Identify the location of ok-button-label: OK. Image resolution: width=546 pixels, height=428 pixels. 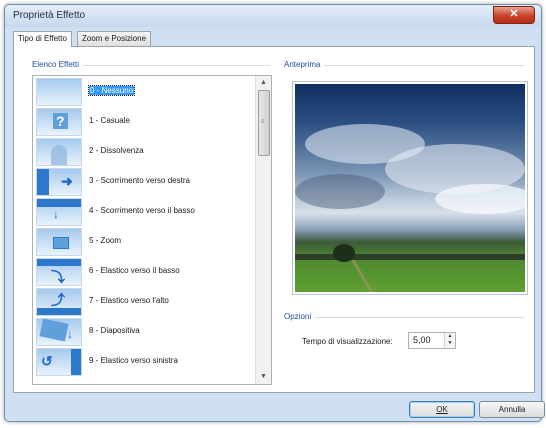
(442, 409).